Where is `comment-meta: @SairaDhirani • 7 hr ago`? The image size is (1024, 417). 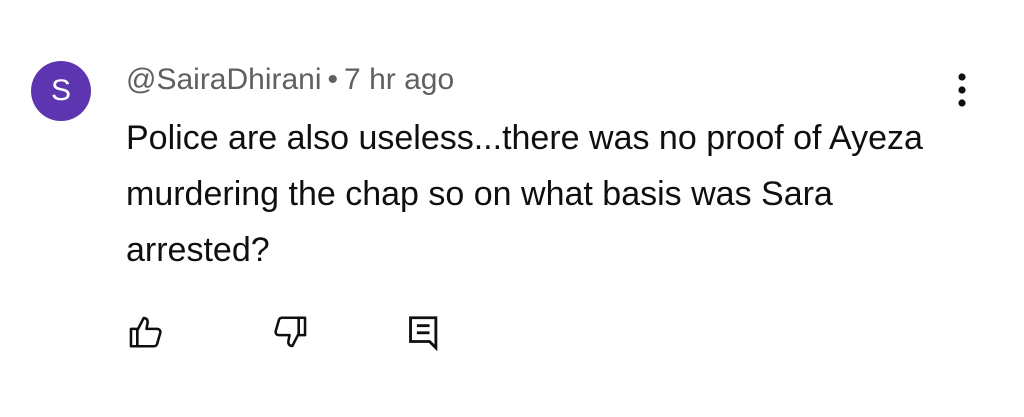 comment-meta: @SairaDhirani • 7 hr ago is located at coordinates (290, 80).